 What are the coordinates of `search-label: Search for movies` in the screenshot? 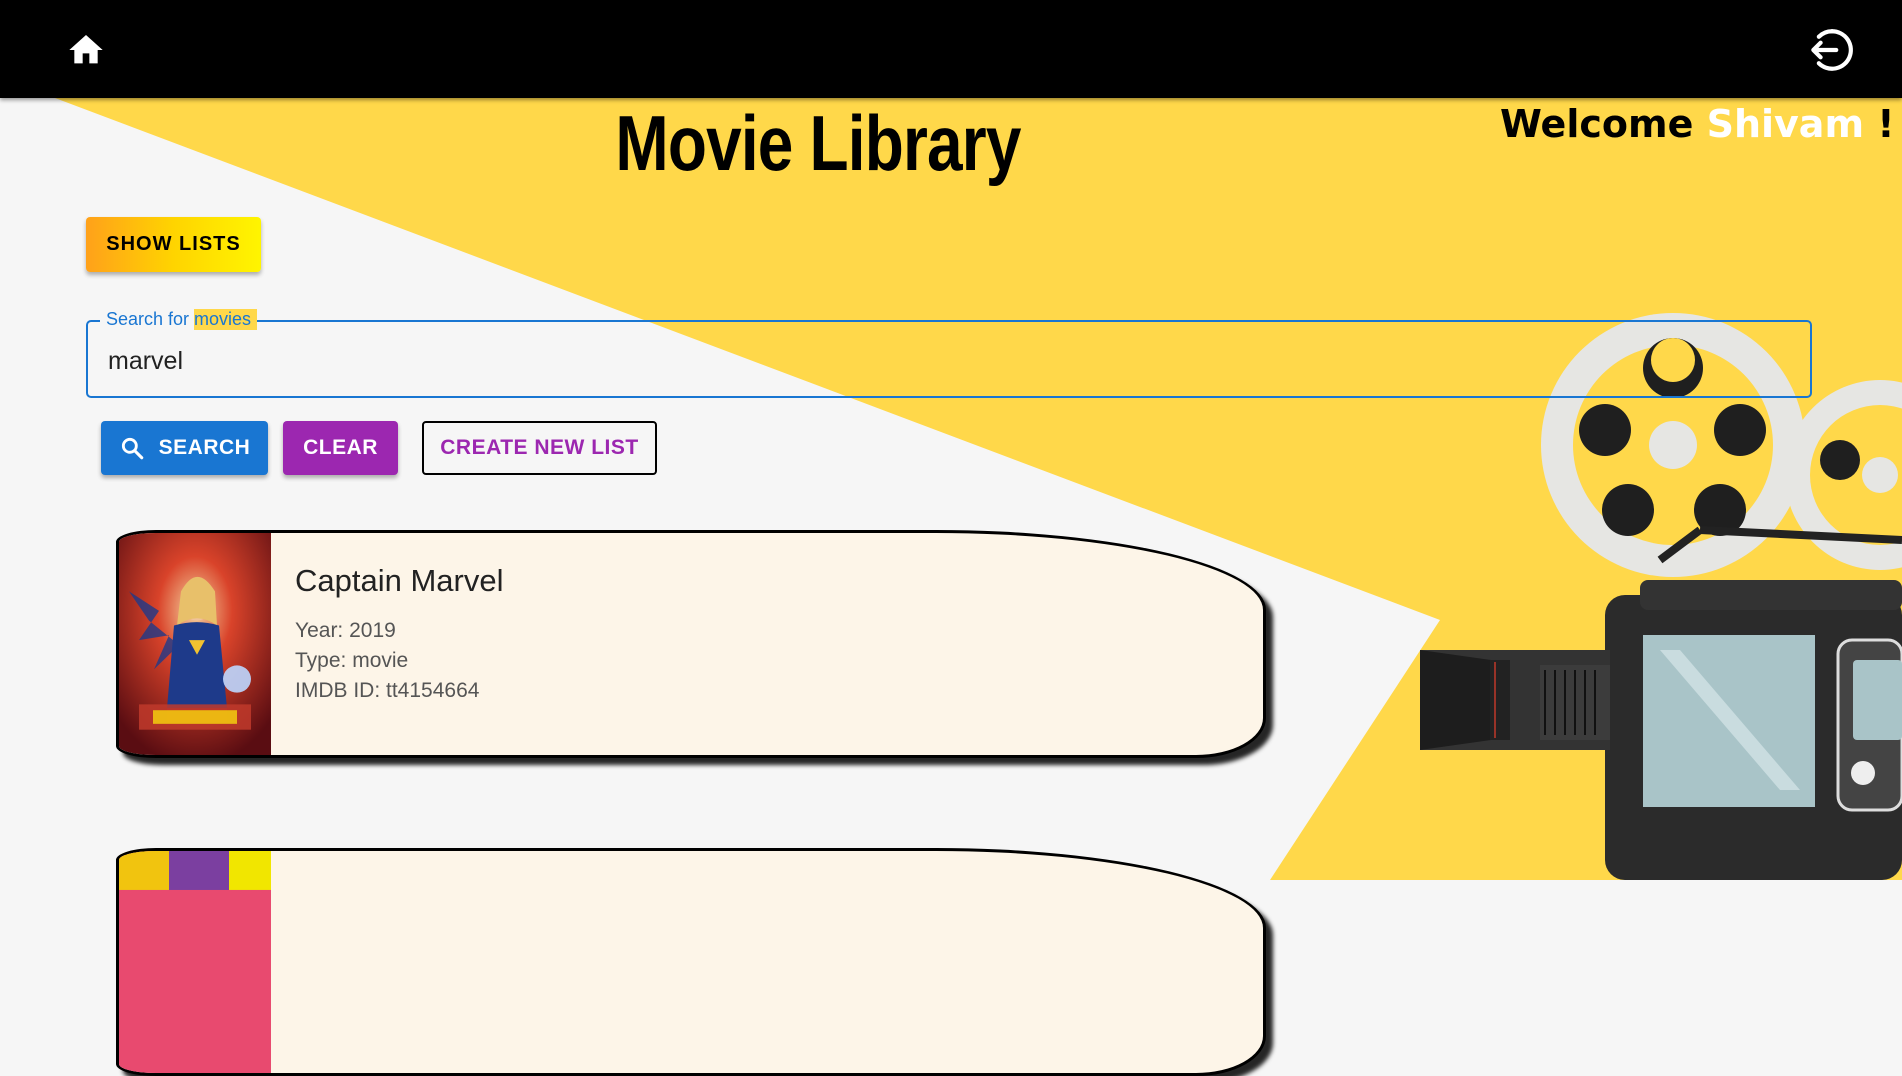 It's located at (179, 319).